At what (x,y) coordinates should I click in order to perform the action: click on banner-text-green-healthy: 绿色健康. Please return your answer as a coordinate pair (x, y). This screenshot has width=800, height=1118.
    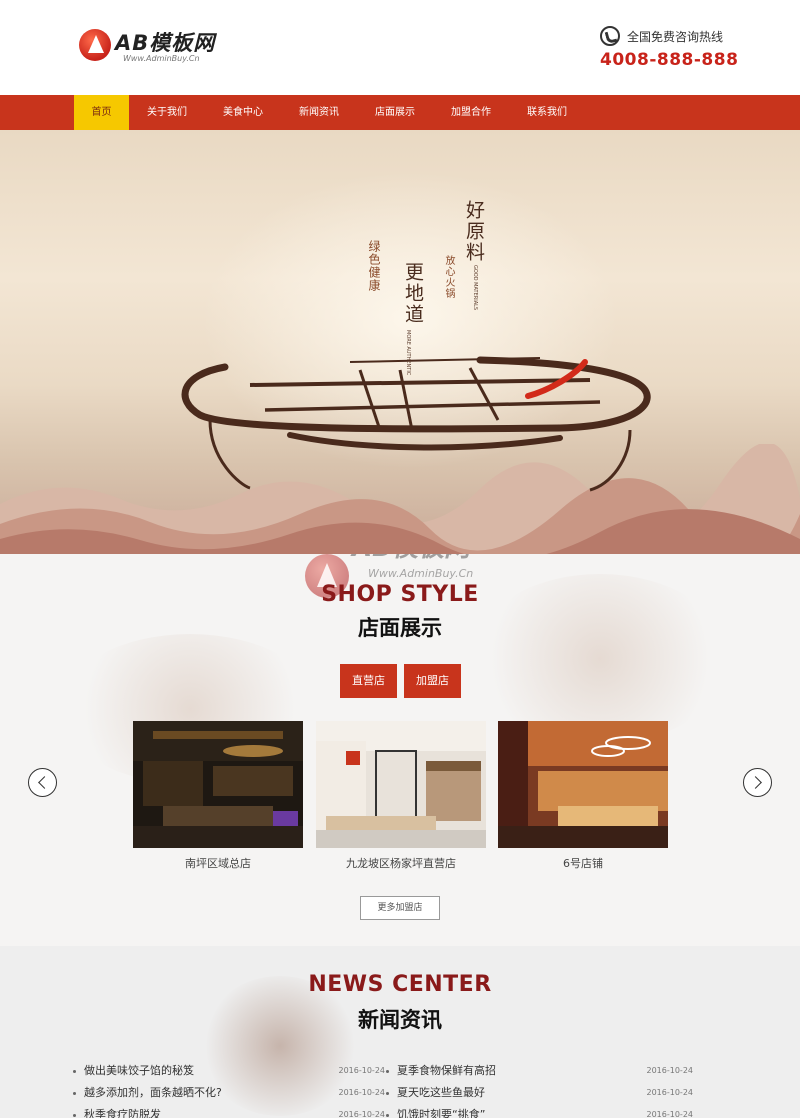
    Looking at the image, I should click on (374, 266).